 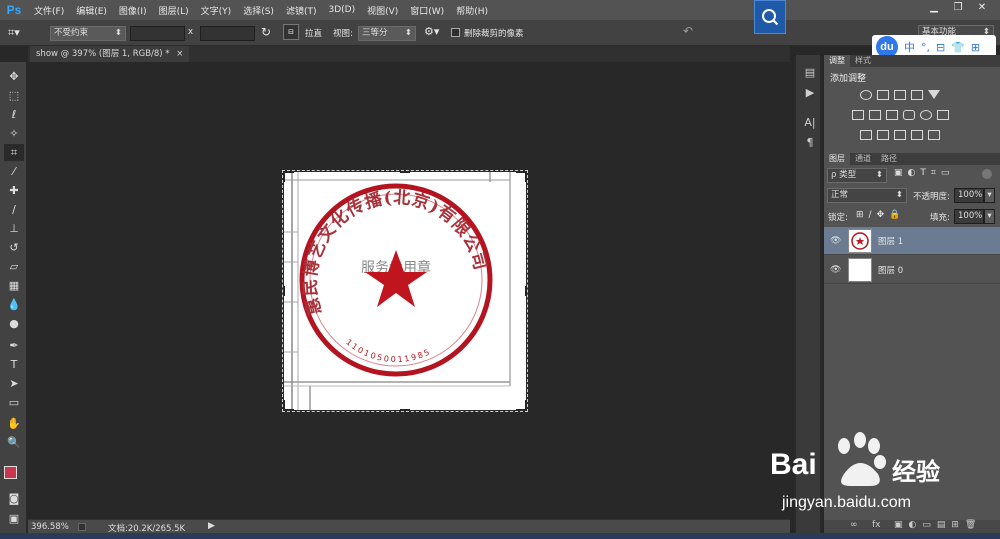 What do you see at coordinates (938, 525) in the screenshot?
I see `layer-footer-icons: ▣◐▭▤⊞🗑` at bounding box center [938, 525].